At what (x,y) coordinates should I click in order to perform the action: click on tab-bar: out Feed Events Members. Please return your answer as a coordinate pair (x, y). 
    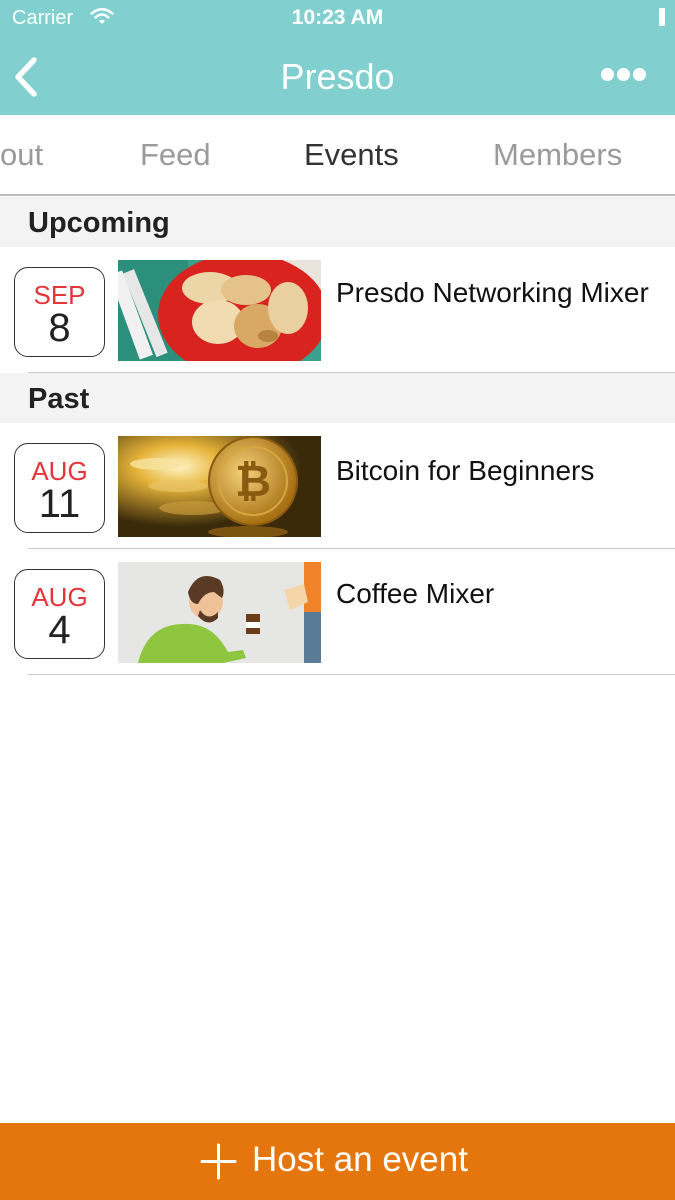
    Looking at the image, I should click on (337, 155).